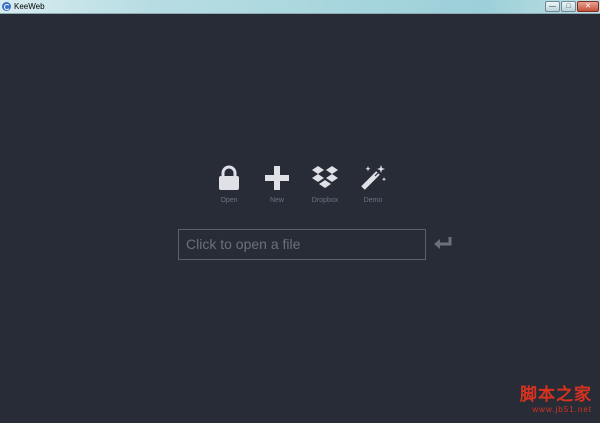  What do you see at coordinates (562, 409) in the screenshot?
I see `watermark-url: www.jb51.net` at bounding box center [562, 409].